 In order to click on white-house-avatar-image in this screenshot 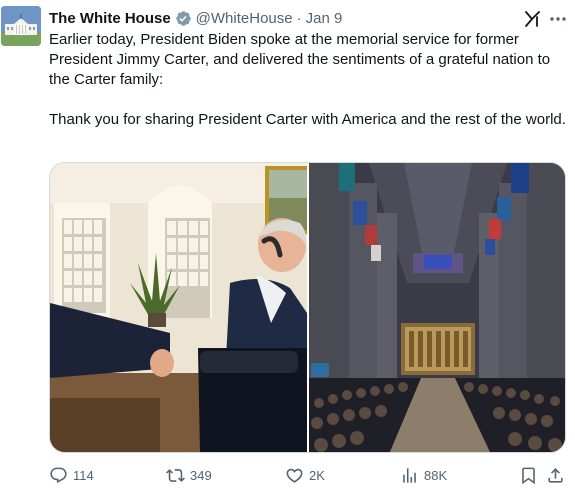, I will do `click(21, 26)`.